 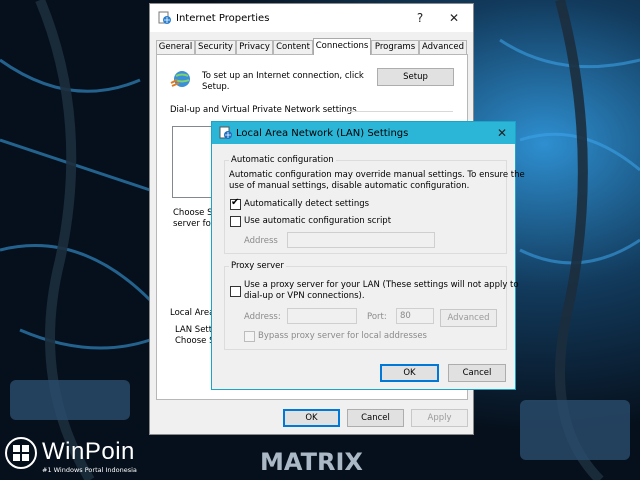 What do you see at coordinates (261, 241) in the screenshot?
I see `script-address-label: Address` at bounding box center [261, 241].